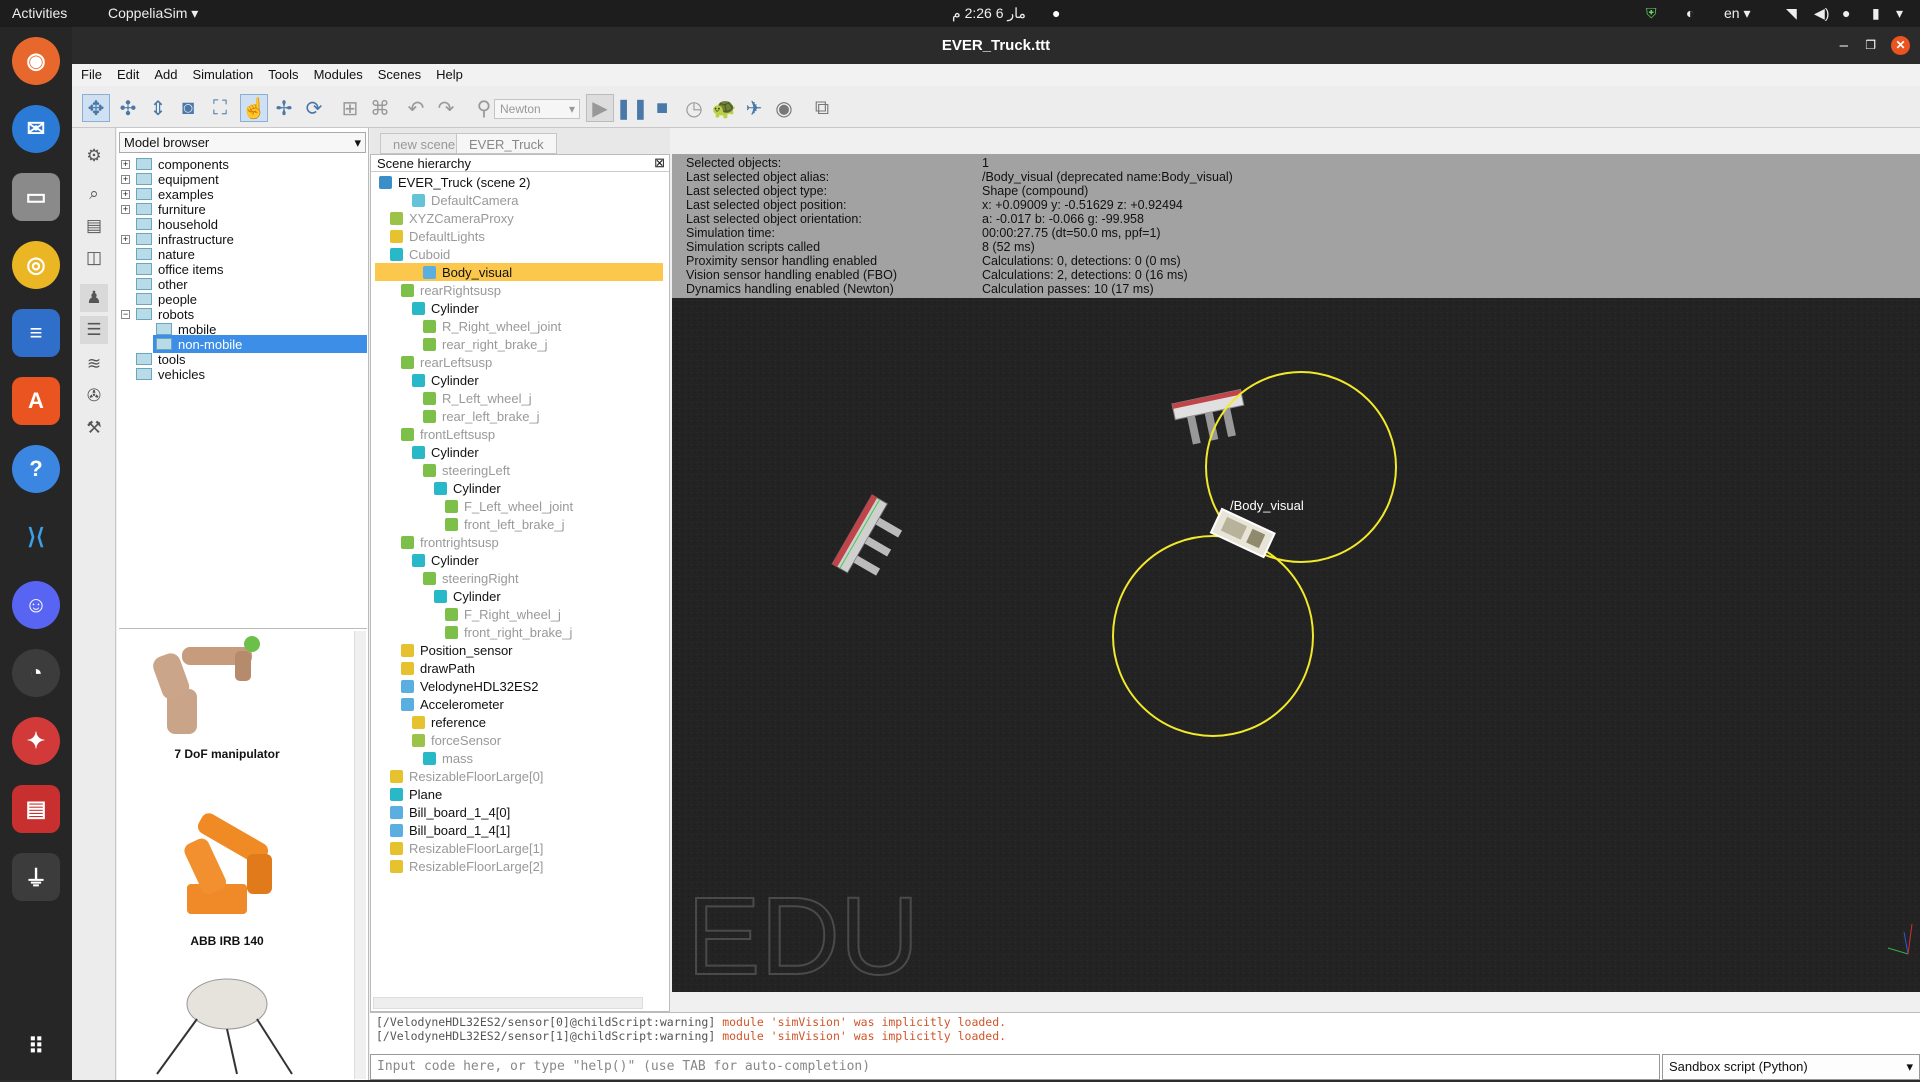  What do you see at coordinates (36, 1047) in the screenshot?
I see `show-apps-icon: ⠿` at bounding box center [36, 1047].